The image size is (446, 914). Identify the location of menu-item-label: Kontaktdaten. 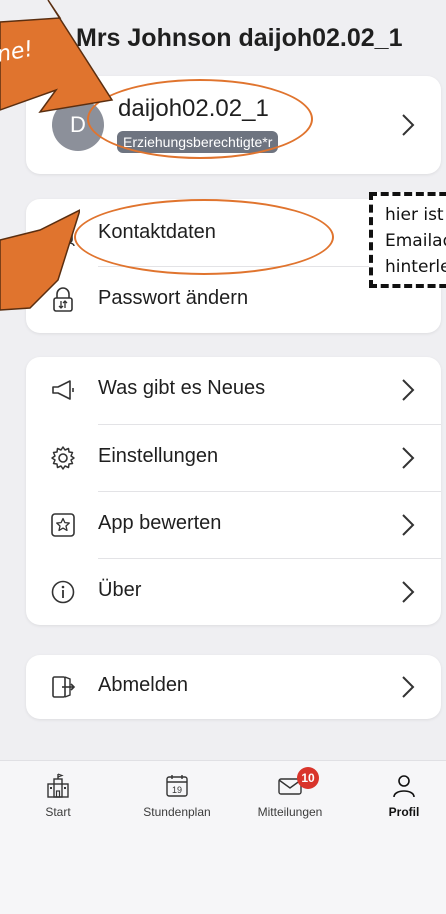
(157, 232).